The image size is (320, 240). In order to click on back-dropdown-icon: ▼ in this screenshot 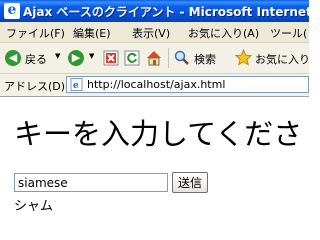, I will do `click(57, 56)`.